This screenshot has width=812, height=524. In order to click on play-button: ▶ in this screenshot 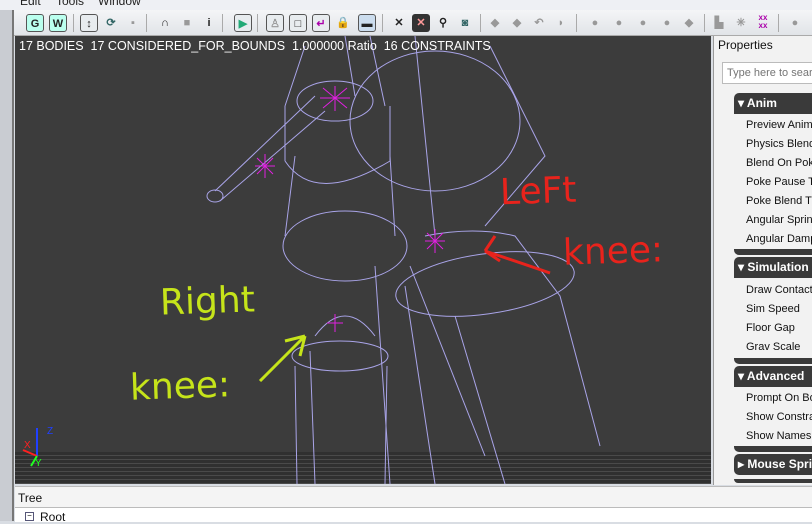, I will do `click(243, 23)`.